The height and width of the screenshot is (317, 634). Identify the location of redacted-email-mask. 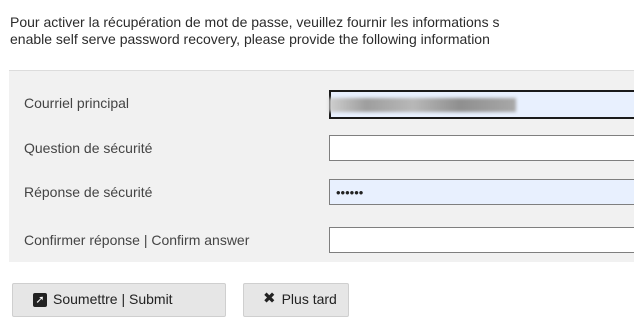
(422, 105).